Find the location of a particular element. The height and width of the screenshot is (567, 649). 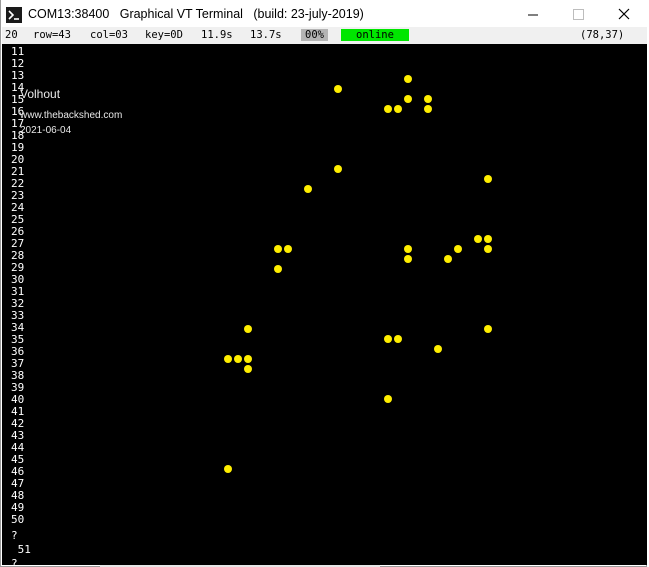

terminal-line: 40 is located at coordinates (18, 399).